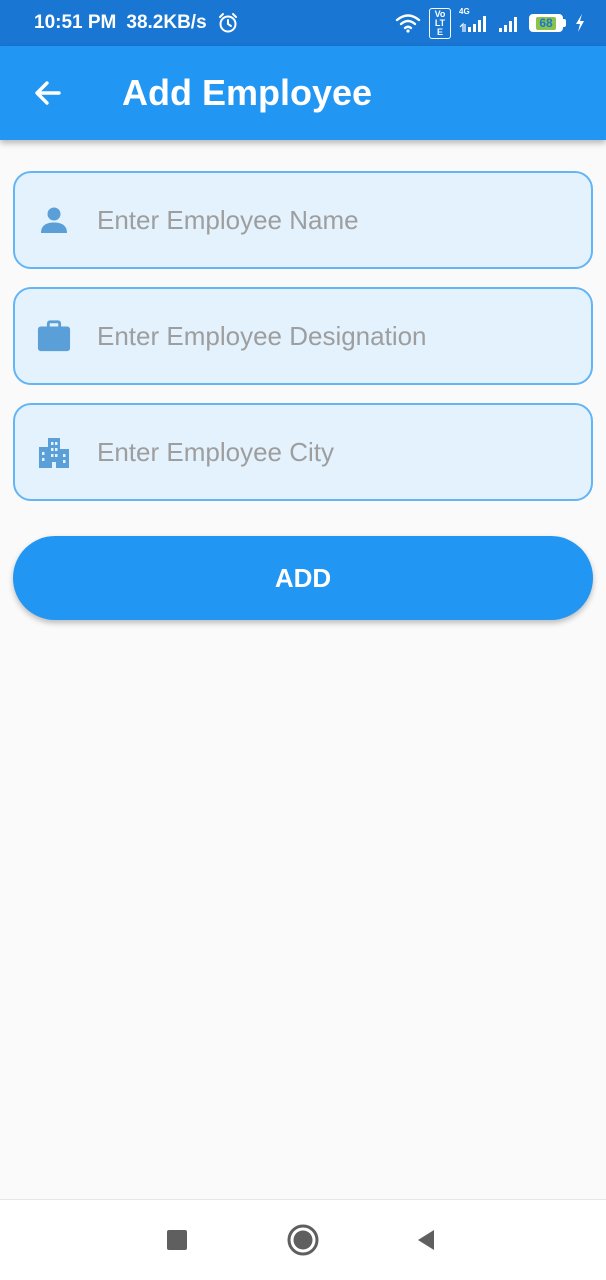 Image resolution: width=606 pixels, height=1280 pixels. I want to click on employee-designation-field, so click(303, 336).